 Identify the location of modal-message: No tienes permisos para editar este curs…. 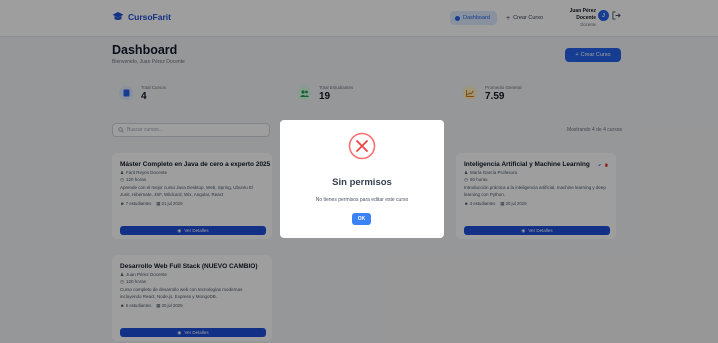
(362, 200).